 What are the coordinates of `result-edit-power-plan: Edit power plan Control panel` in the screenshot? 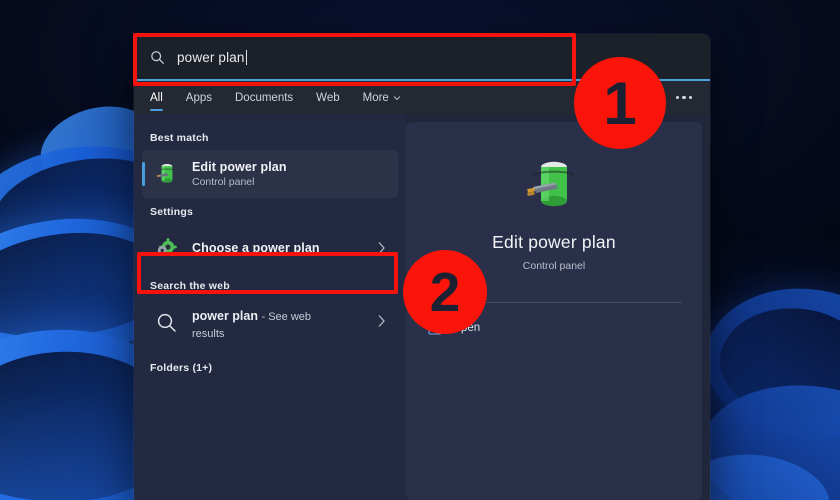 It's located at (270, 174).